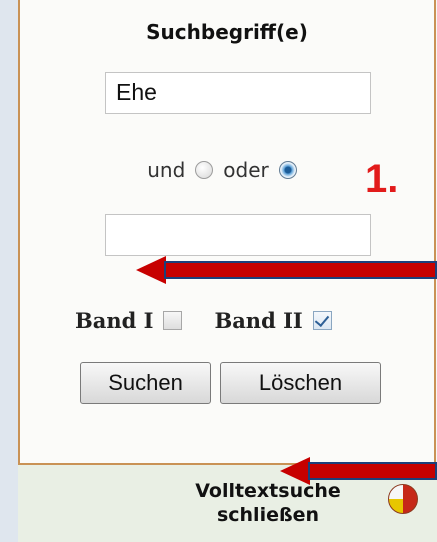 Image resolution: width=437 pixels, height=542 pixels. I want to click on band-i-checkbox, so click(173, 320).